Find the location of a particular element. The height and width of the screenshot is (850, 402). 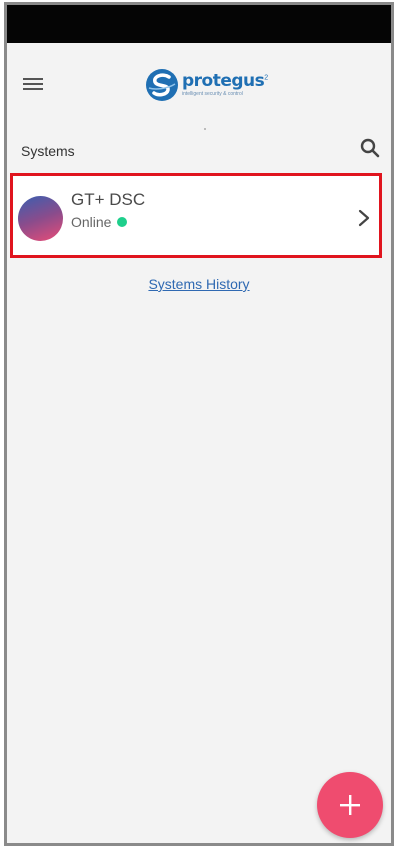

system-status-text: Online is located at coordinates (91, 222).